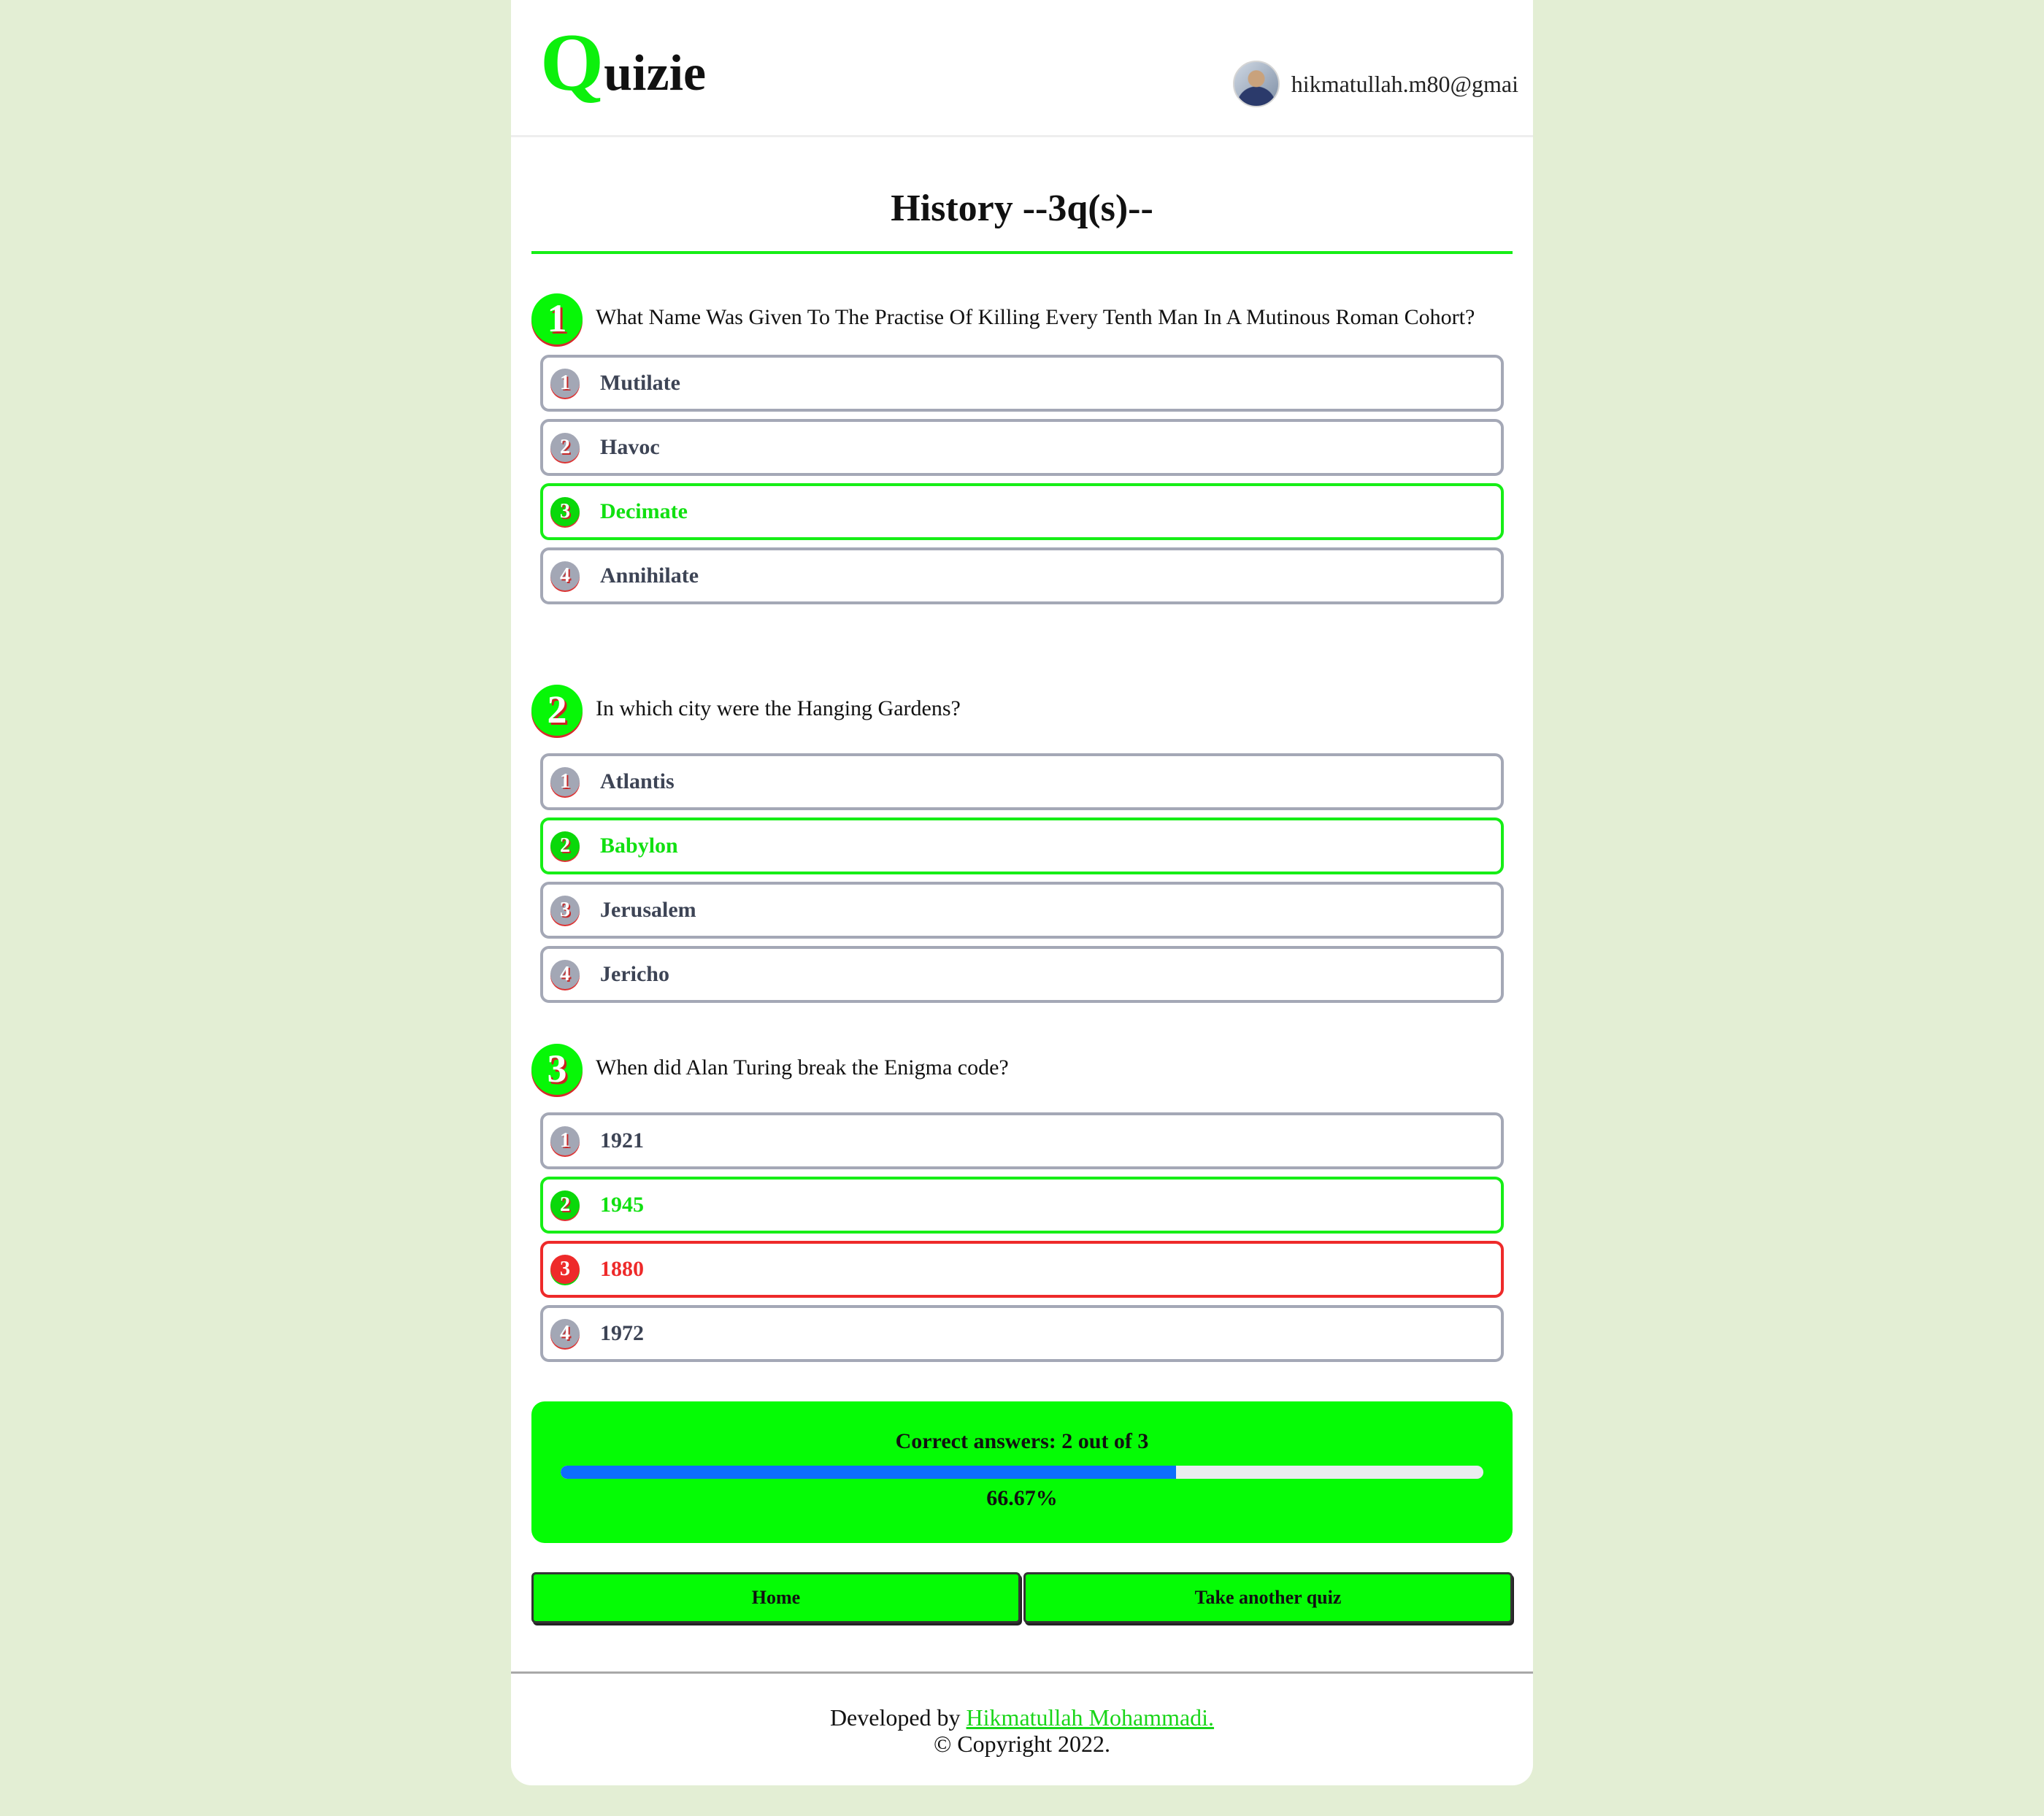 The width and height of the screenshot is (2044, 1816). I want to click on question-number-badge: 1, so click(557, 319).